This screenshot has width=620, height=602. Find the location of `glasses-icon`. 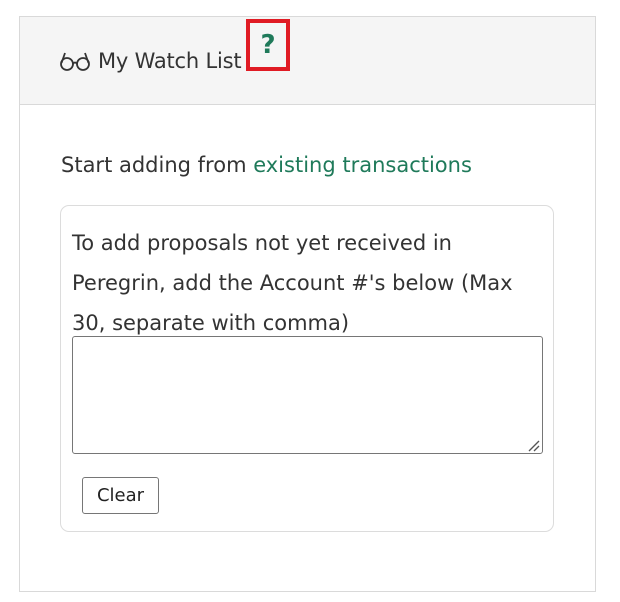

glasses-icon is located at coordinates (75, 61).